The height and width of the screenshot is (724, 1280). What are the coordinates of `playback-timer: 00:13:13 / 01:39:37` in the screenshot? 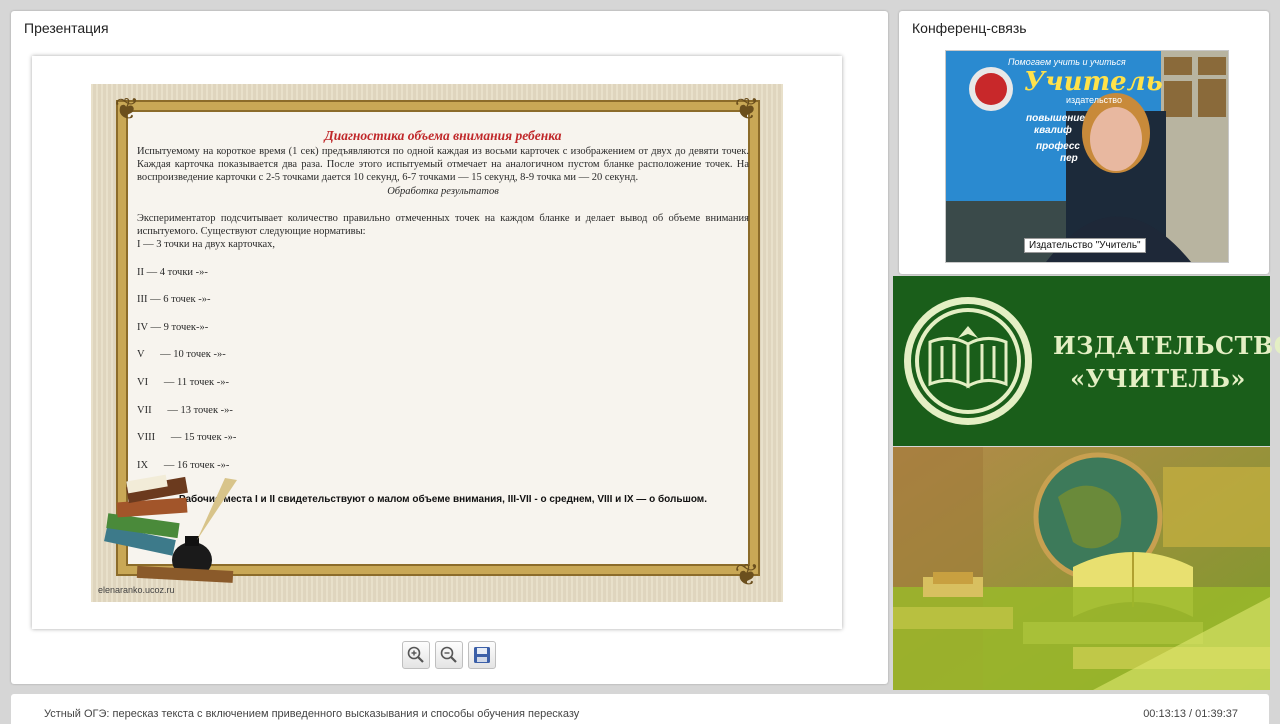 It's located at (1190, 714).